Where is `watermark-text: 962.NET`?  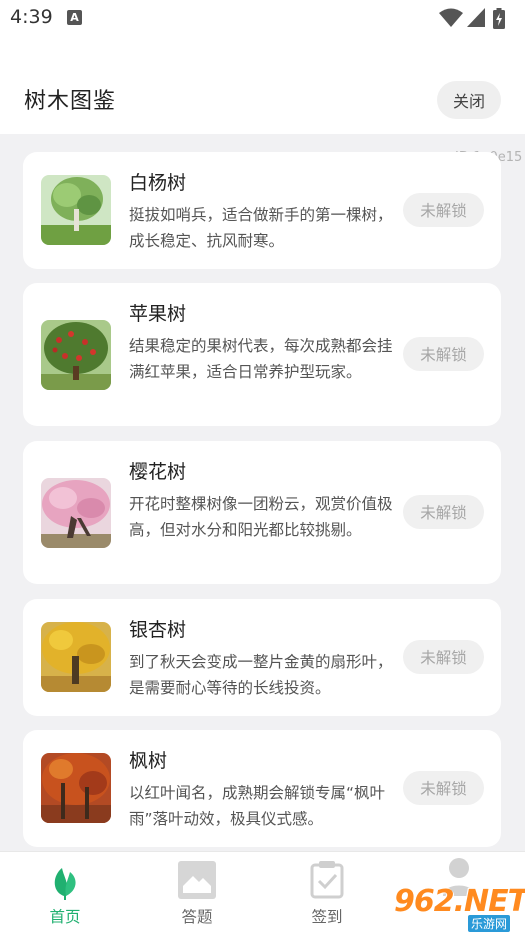 watermark-text: 962.NET is located at coordinates (459, 901).